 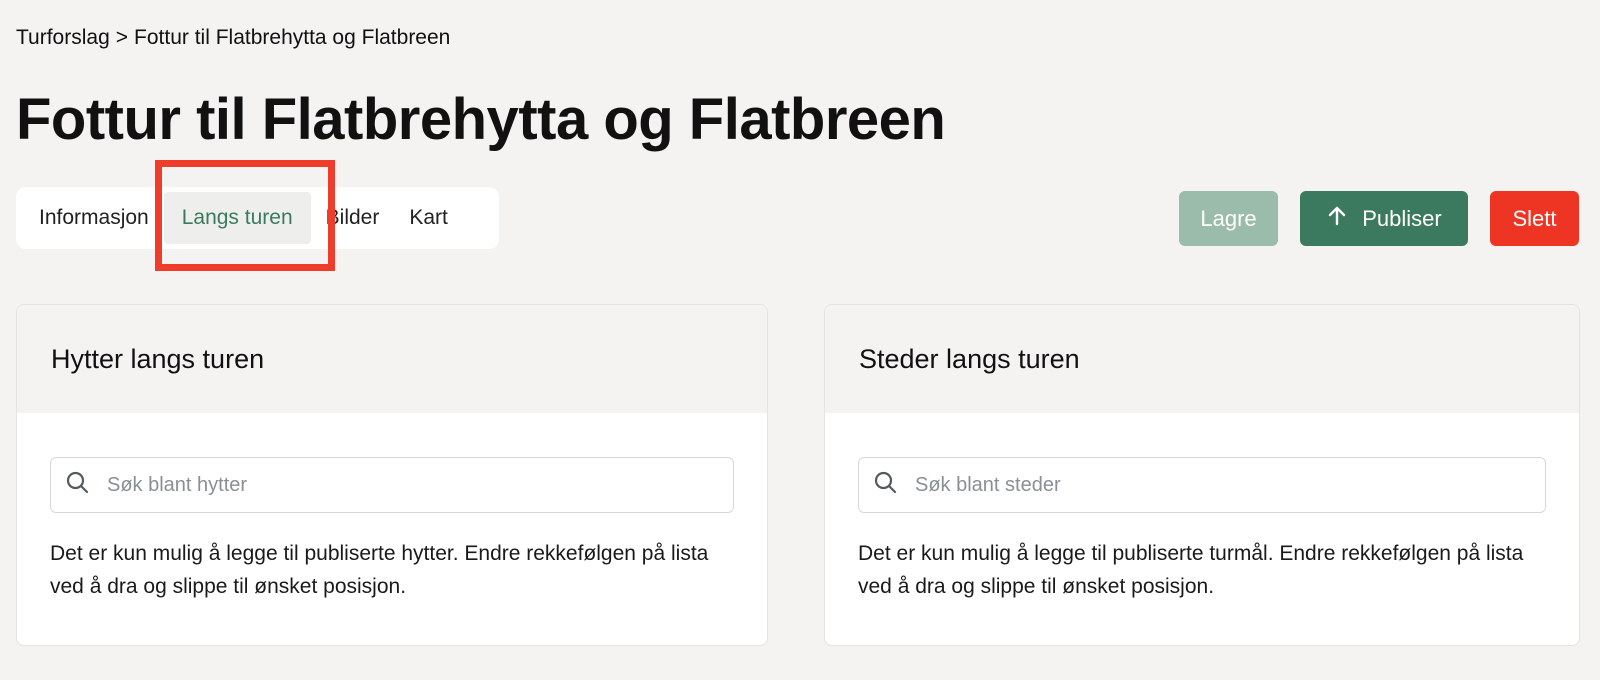 What do you see at coordinates (1402, 218) in the screenshot?
I see `publish-button-label: Publiser` at bounding box center [1402, 218].